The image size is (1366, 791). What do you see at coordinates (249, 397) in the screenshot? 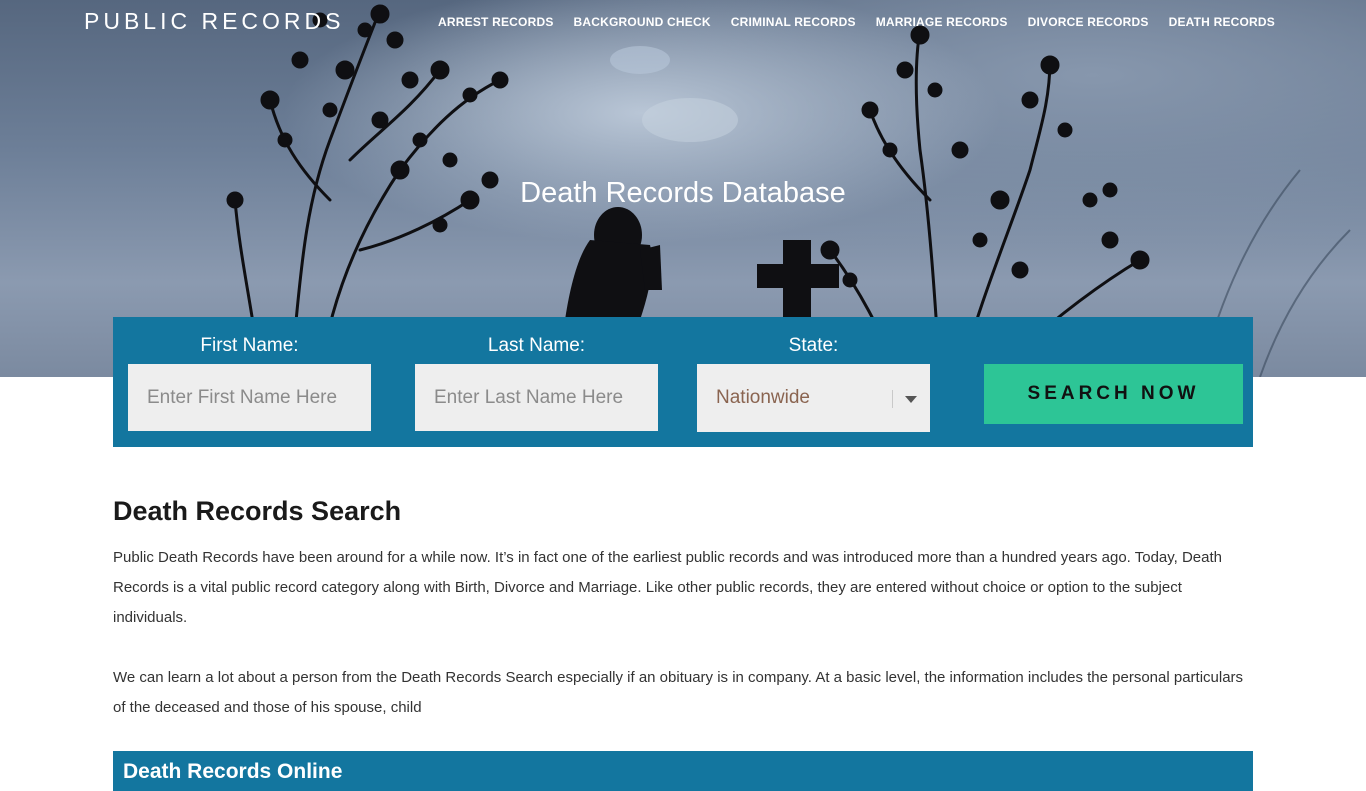
I see `first-name-input: Enter First Name Here` at bounding box center [249, 397].